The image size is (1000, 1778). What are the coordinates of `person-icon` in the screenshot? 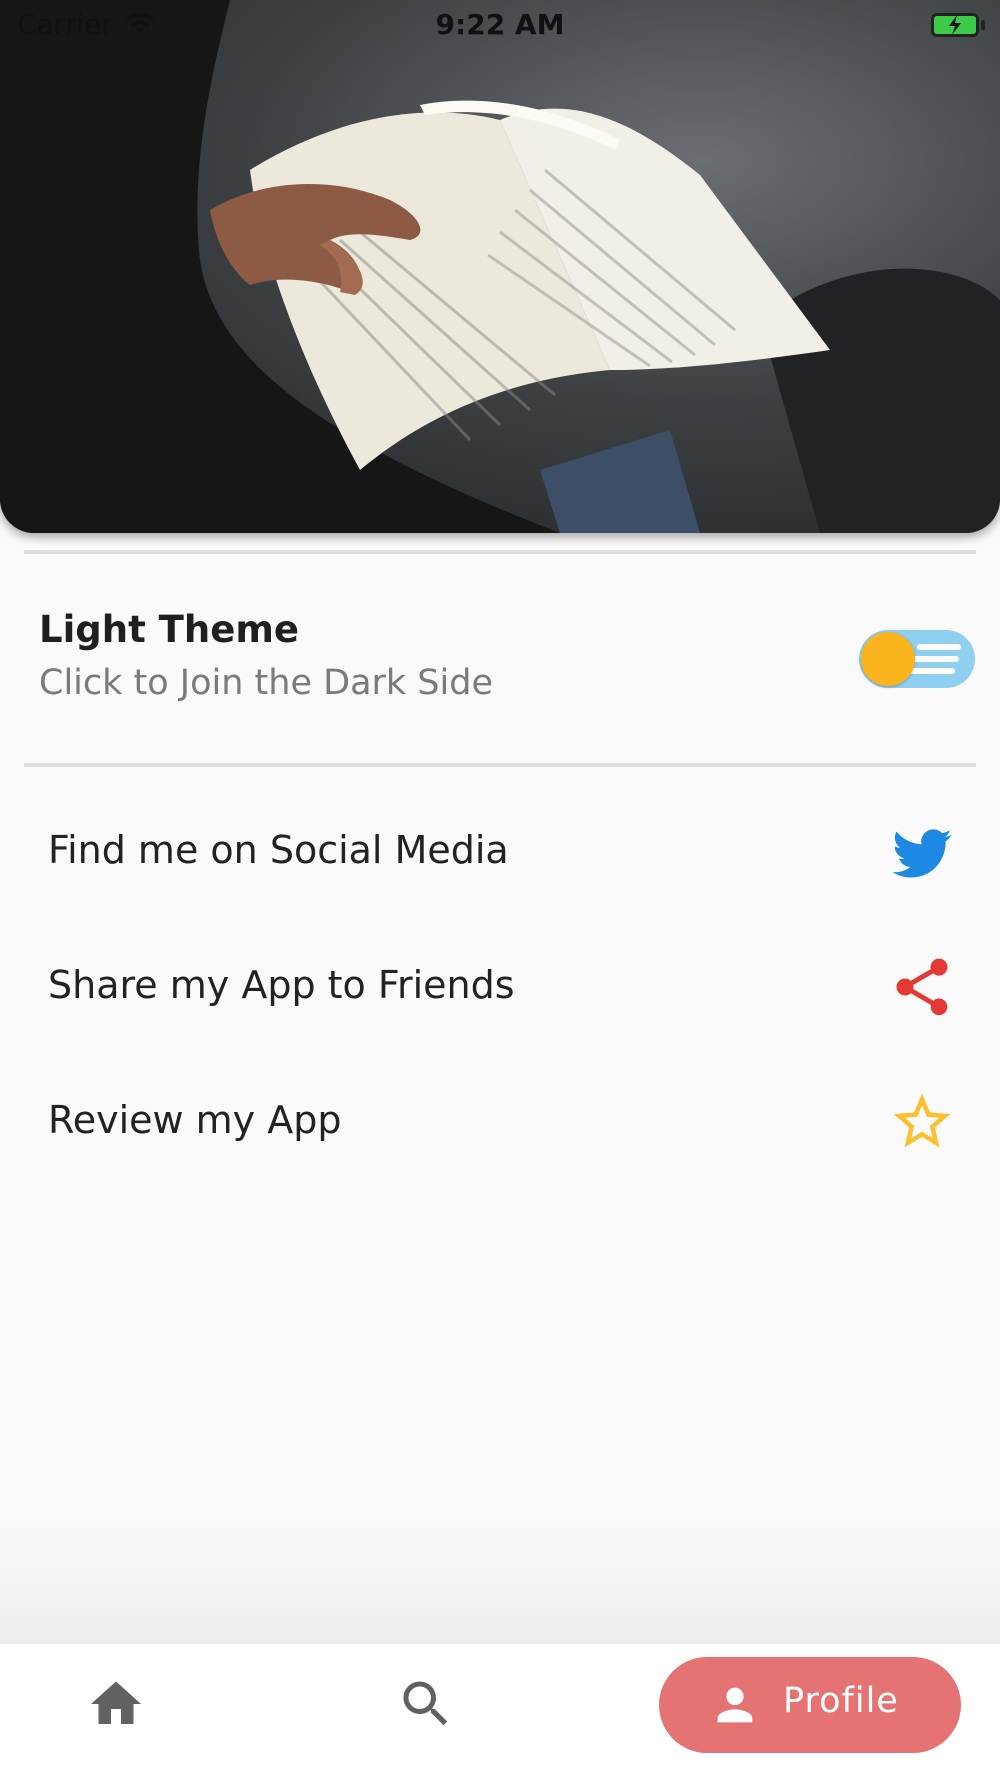 It's located at (735, 1705).